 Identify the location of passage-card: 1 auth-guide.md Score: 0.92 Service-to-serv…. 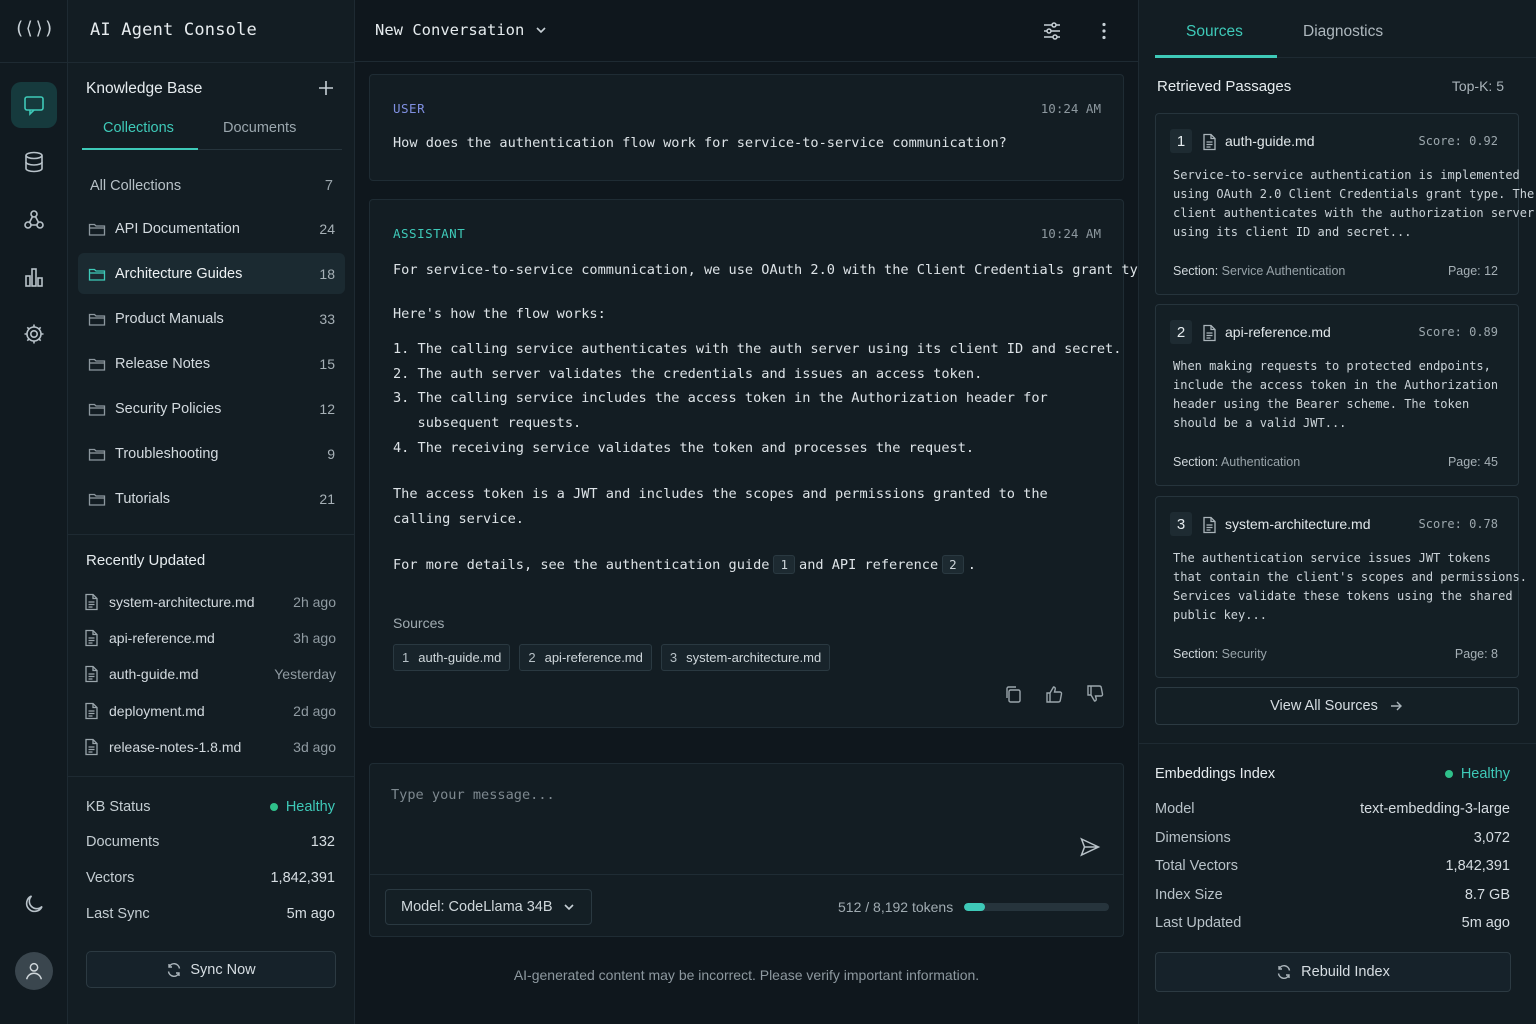
(1345, 204).